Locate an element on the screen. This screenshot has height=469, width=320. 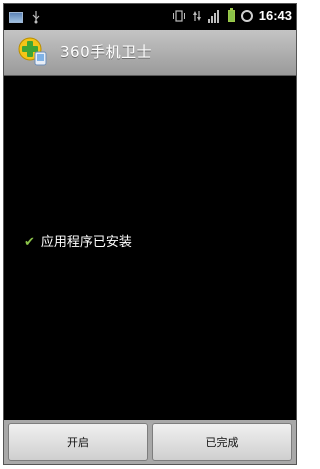
check-icon: ✔ is located at coordinates (29, 242).